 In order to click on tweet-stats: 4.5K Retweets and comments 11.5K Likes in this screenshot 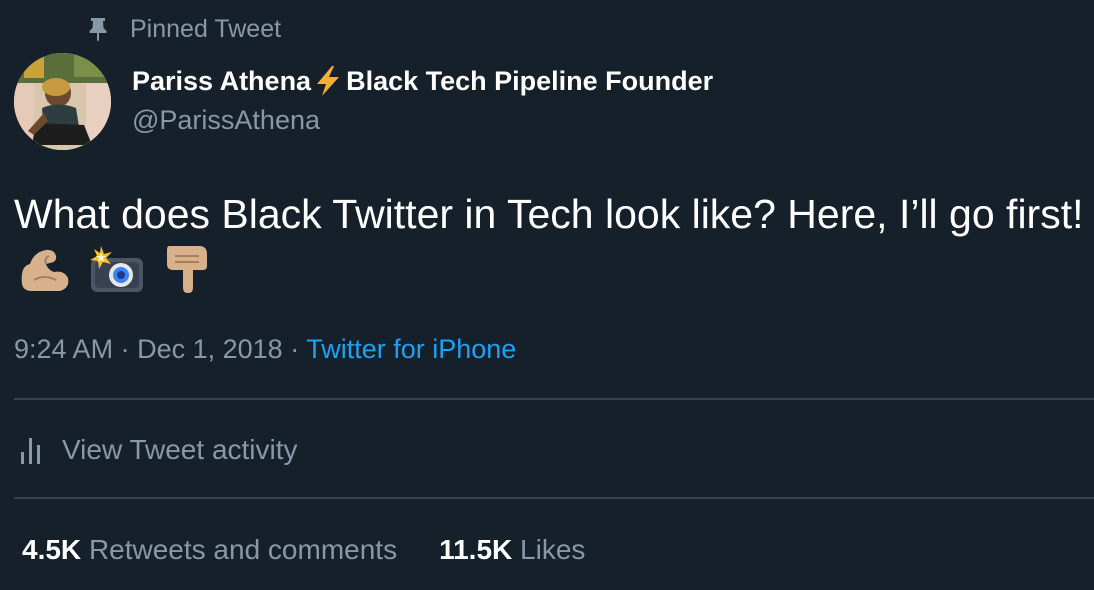, I will do `click(324, 550)`.